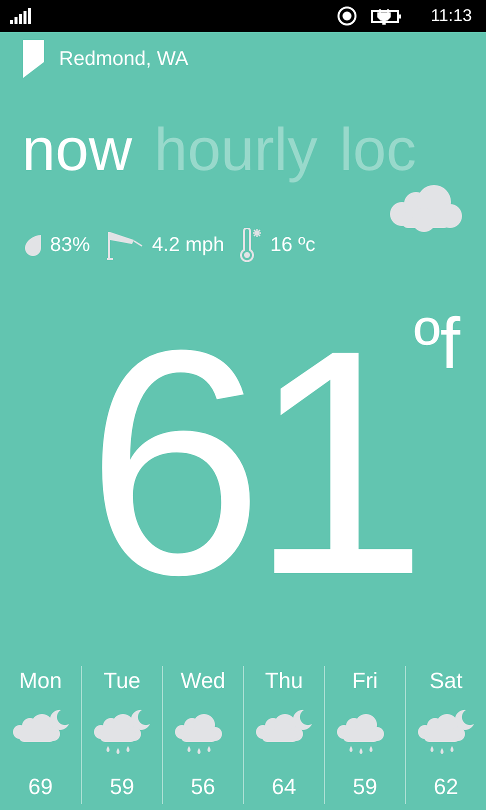  What do you see at coordinates (446, 787) in the screenshot?
I see `forecast-temperature: 62` at bounding box center [446, 787].